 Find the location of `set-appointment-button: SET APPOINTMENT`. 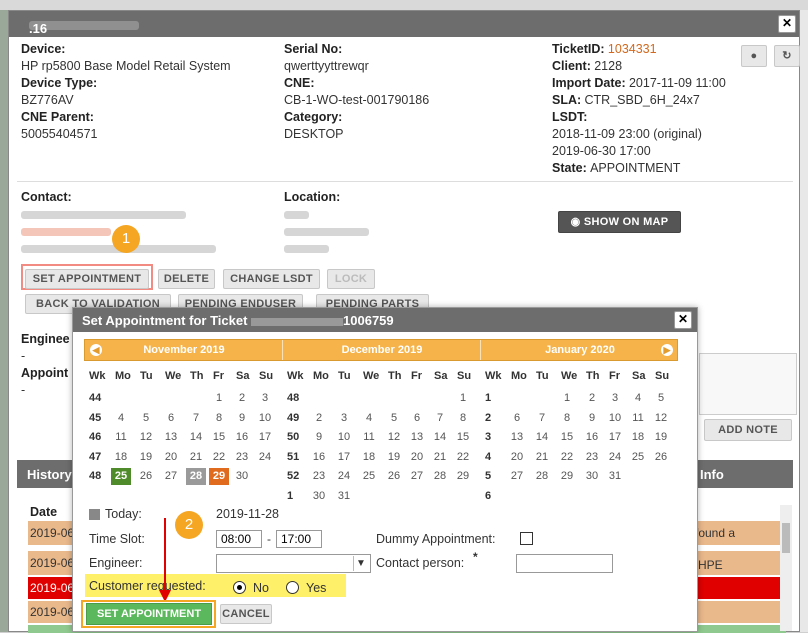

set-appointment-button: SET APPOINTMENT is located at coordinates (87, 279).